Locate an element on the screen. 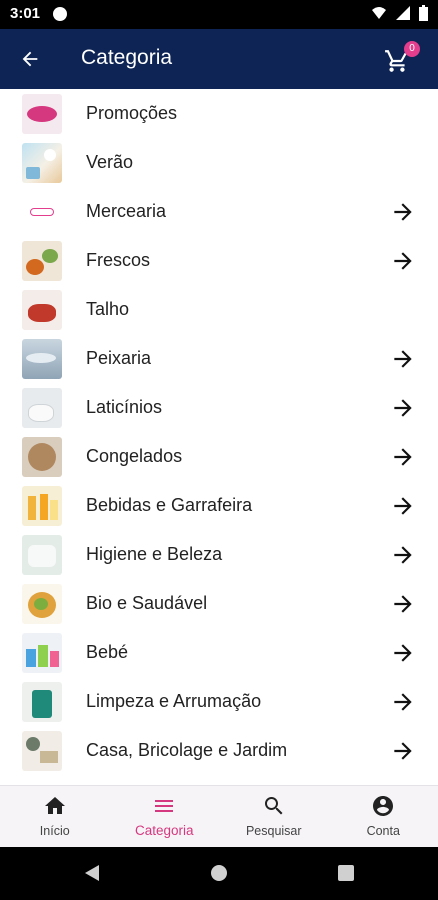  bottom-navigation: Início Categoria Pesquisar Conta is located at coordinates (219, 816).